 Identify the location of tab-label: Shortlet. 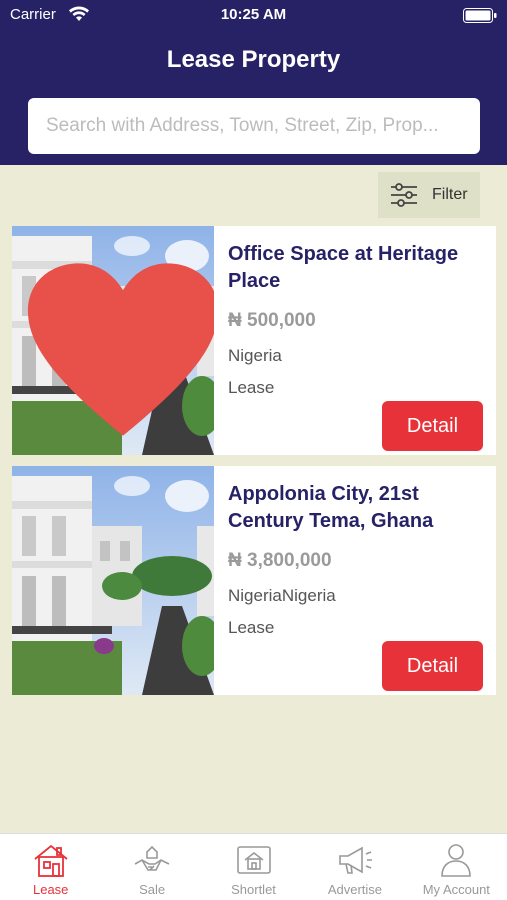
(253, 889).